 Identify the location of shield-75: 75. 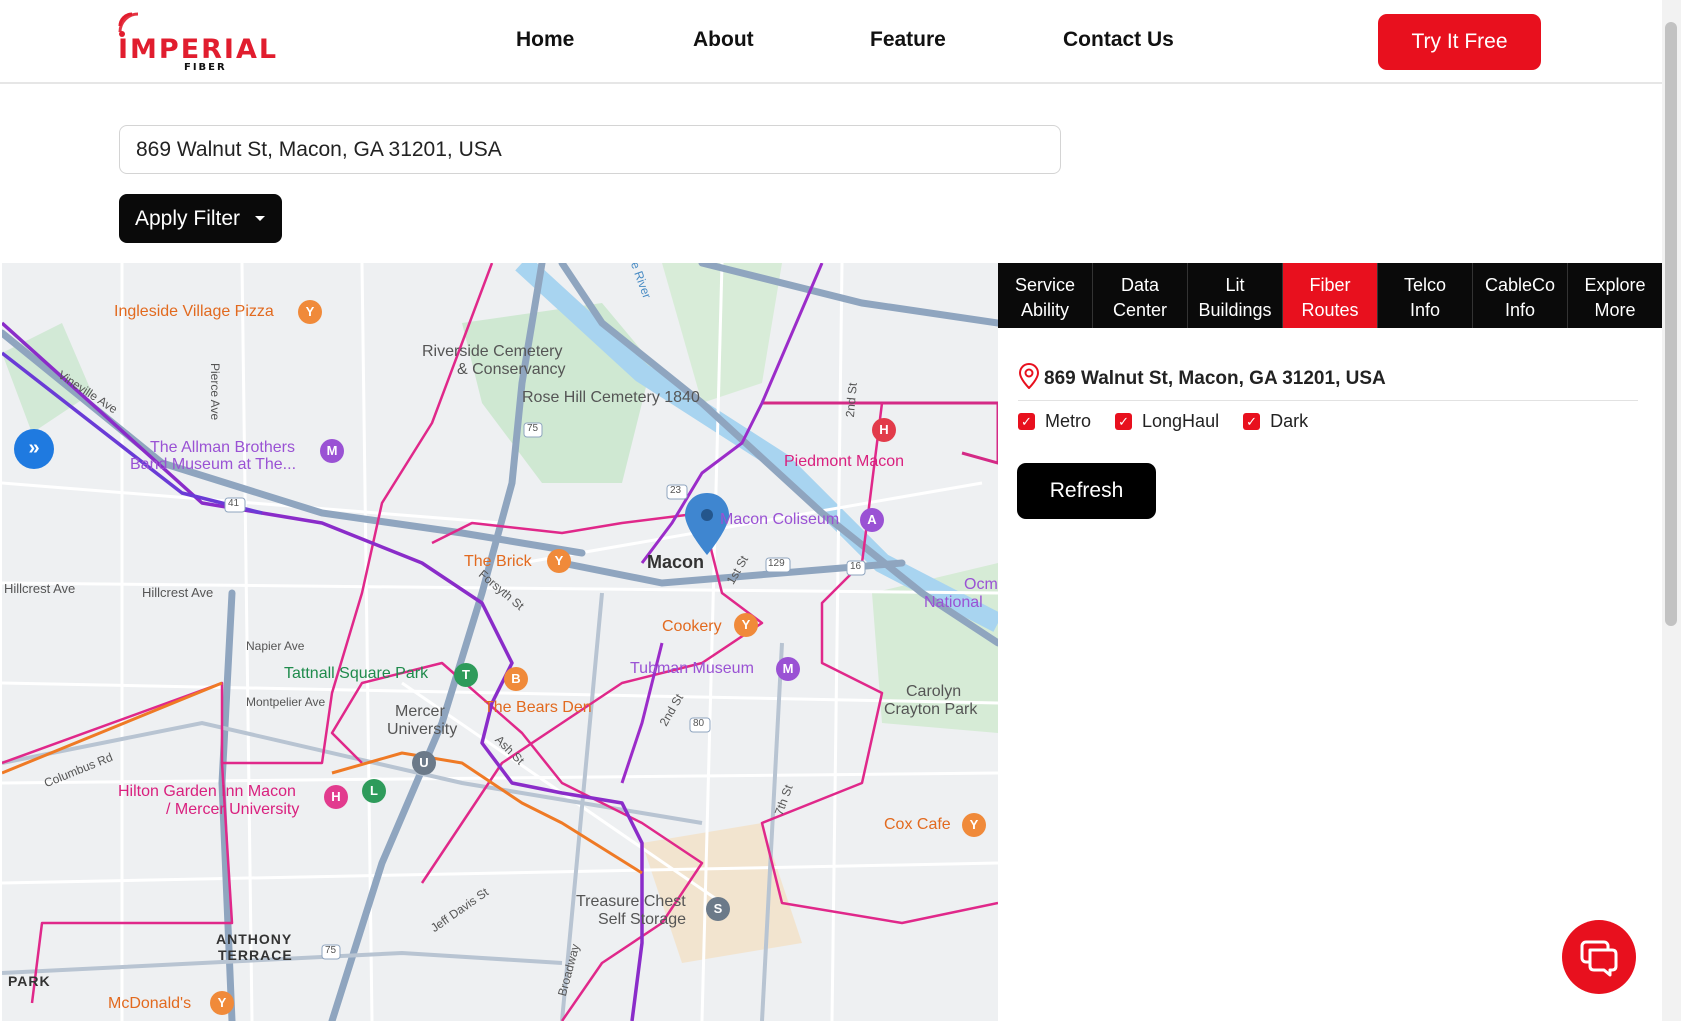
(533, 428).